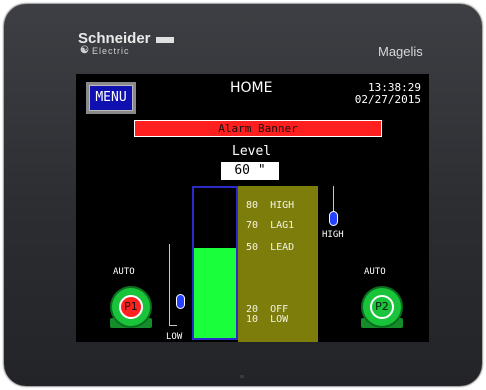 The image size is (486, 390). What do you see at coordinates (270, 247) in the screenshot?
I see `setpoint-row: 50 LEAD` at bounding box center [270, 247].